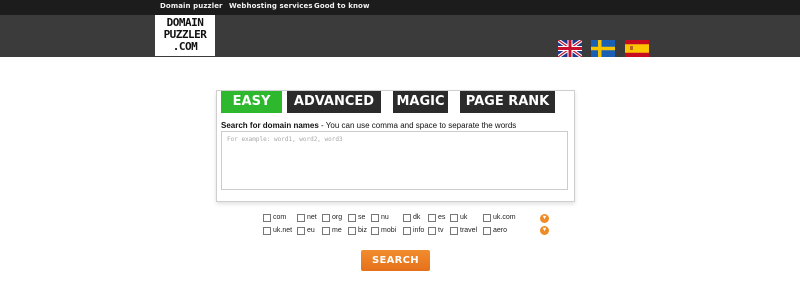  I want to click on tab-page-rank-label: PAGE RANK, so click(507, 101).